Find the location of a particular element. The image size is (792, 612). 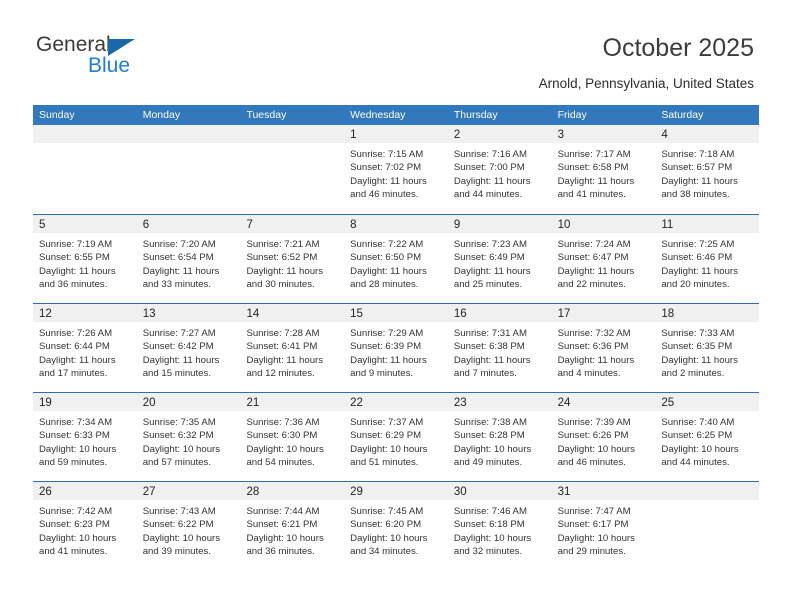

day-number-band: 2 is located at coordinates (499, 134).